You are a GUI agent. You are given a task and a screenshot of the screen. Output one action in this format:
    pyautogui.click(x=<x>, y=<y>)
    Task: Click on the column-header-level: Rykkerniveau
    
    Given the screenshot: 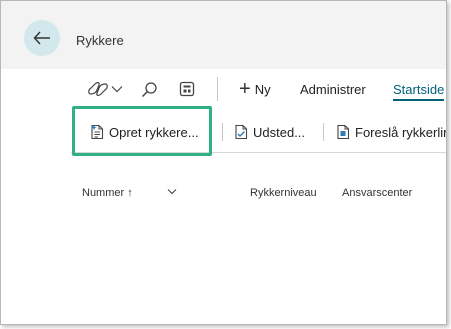 What is the action you would take?
    pyautogui.click(x=283, y=193)
    